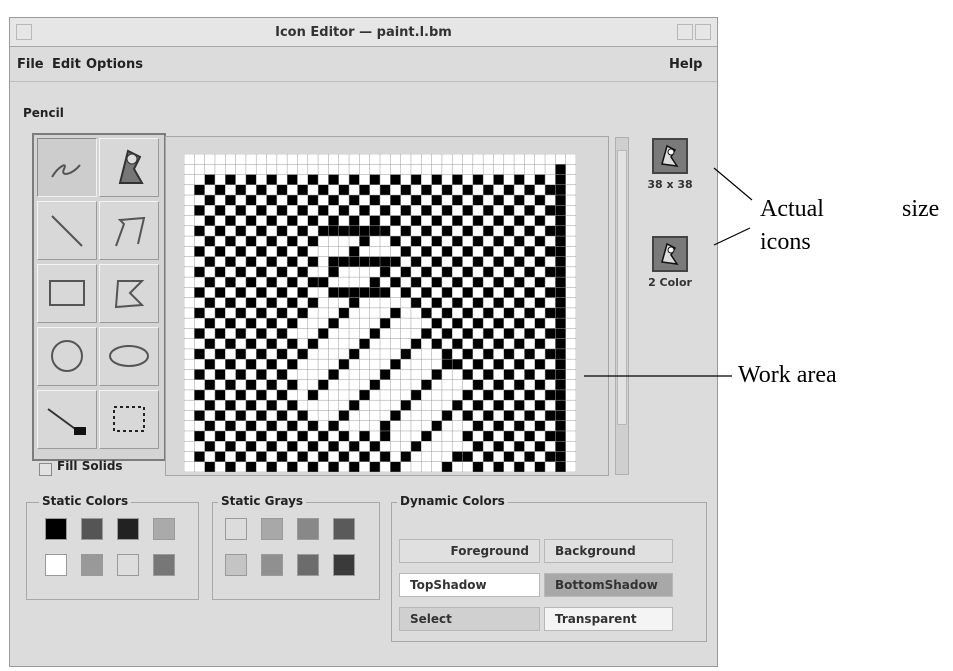 Image resolution: width=953 pixels, height=671 pixels. I want to click on fill-solids-checkbox, so click(45, 469).